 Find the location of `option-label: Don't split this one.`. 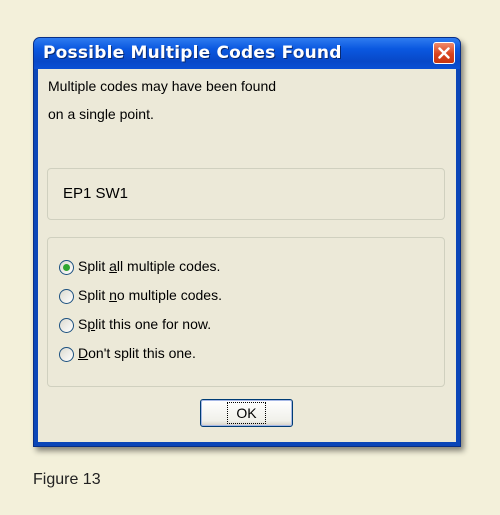

option-label: Don't split this one. is located at coordinates (137, 353).